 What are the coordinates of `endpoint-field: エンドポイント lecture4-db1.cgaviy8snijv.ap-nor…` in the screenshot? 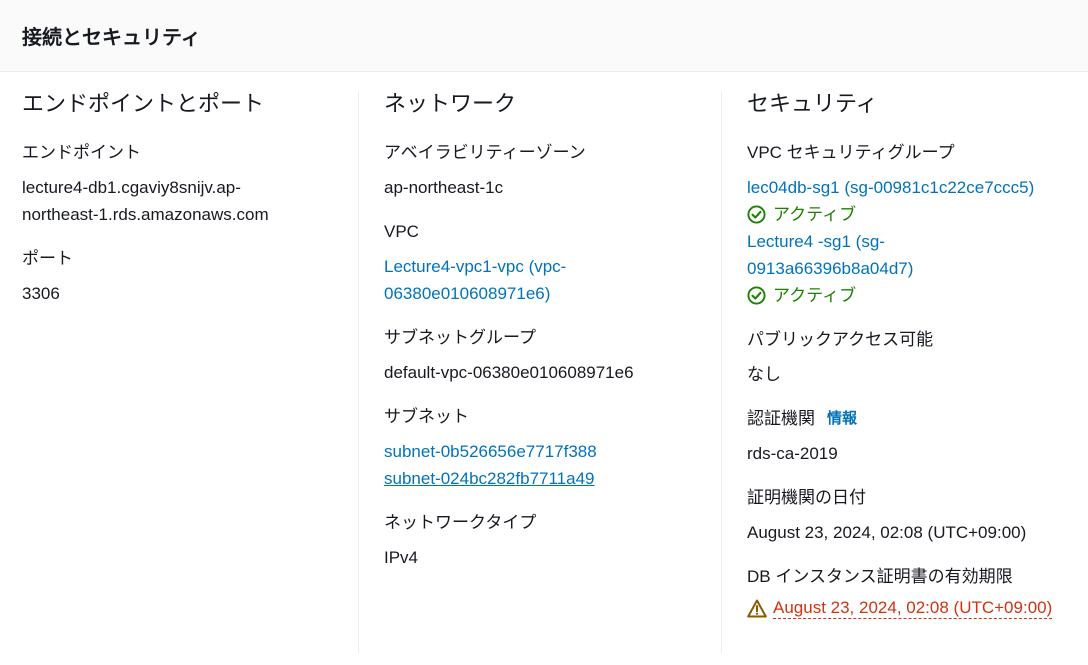 It's located at (182, 185).